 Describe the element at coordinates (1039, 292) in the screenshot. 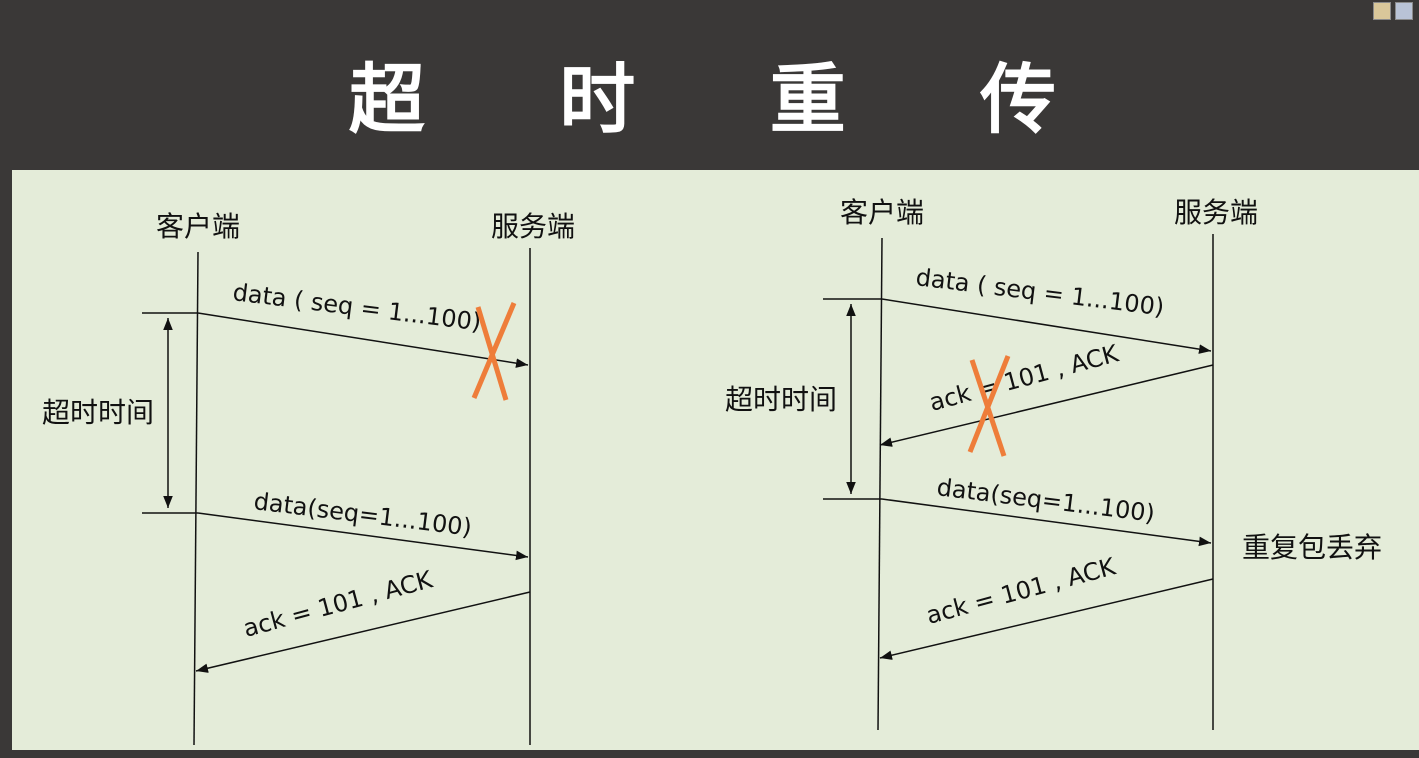

I see `right-data-label-1: data ( seq = 1...100)` at that location.